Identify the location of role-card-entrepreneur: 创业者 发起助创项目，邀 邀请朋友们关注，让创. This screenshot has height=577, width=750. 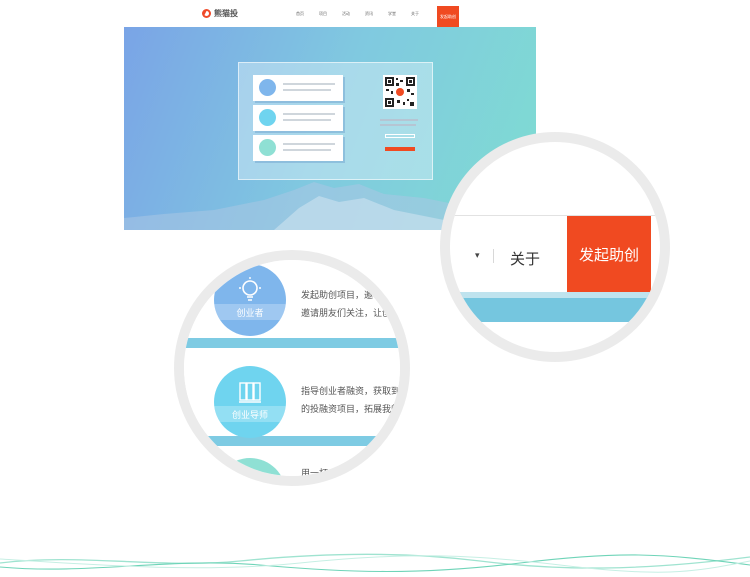
(292, 299).